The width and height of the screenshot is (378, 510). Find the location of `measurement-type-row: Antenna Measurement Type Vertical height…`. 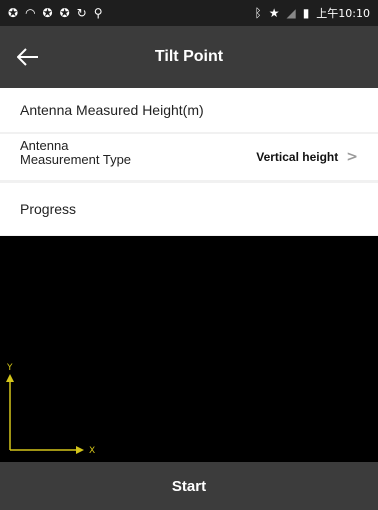

measurement-type-row: Antenna Measurement Type Vertical height… is located at coordinates (189, 157).